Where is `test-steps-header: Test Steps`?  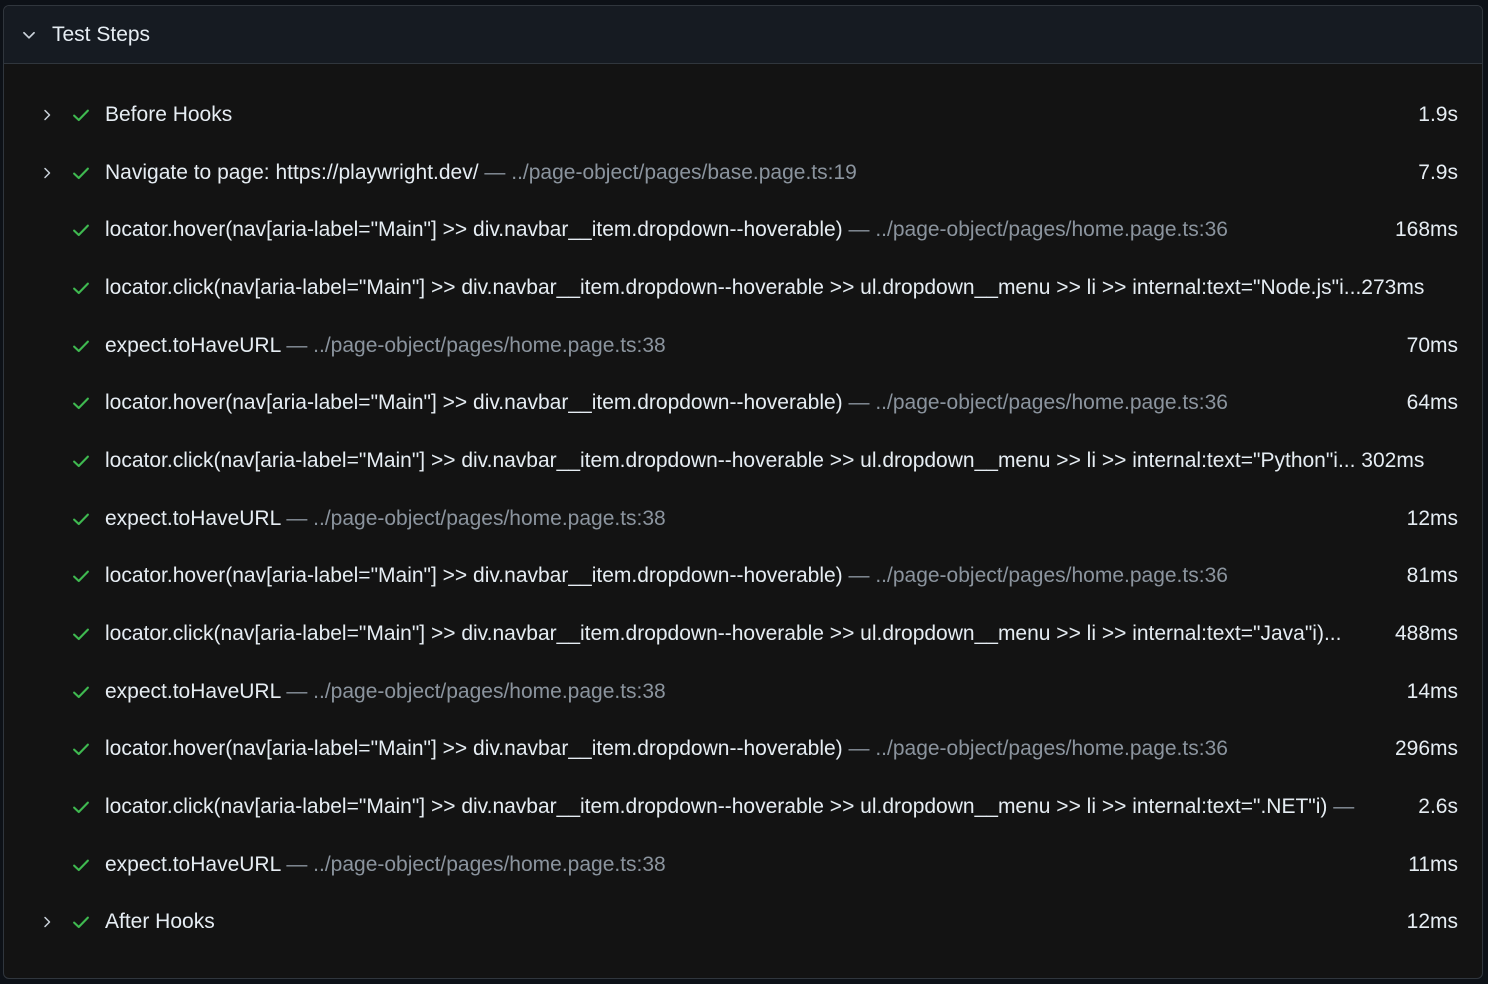
test-steps-header: Test Steps is located at coordinates (743, 35).